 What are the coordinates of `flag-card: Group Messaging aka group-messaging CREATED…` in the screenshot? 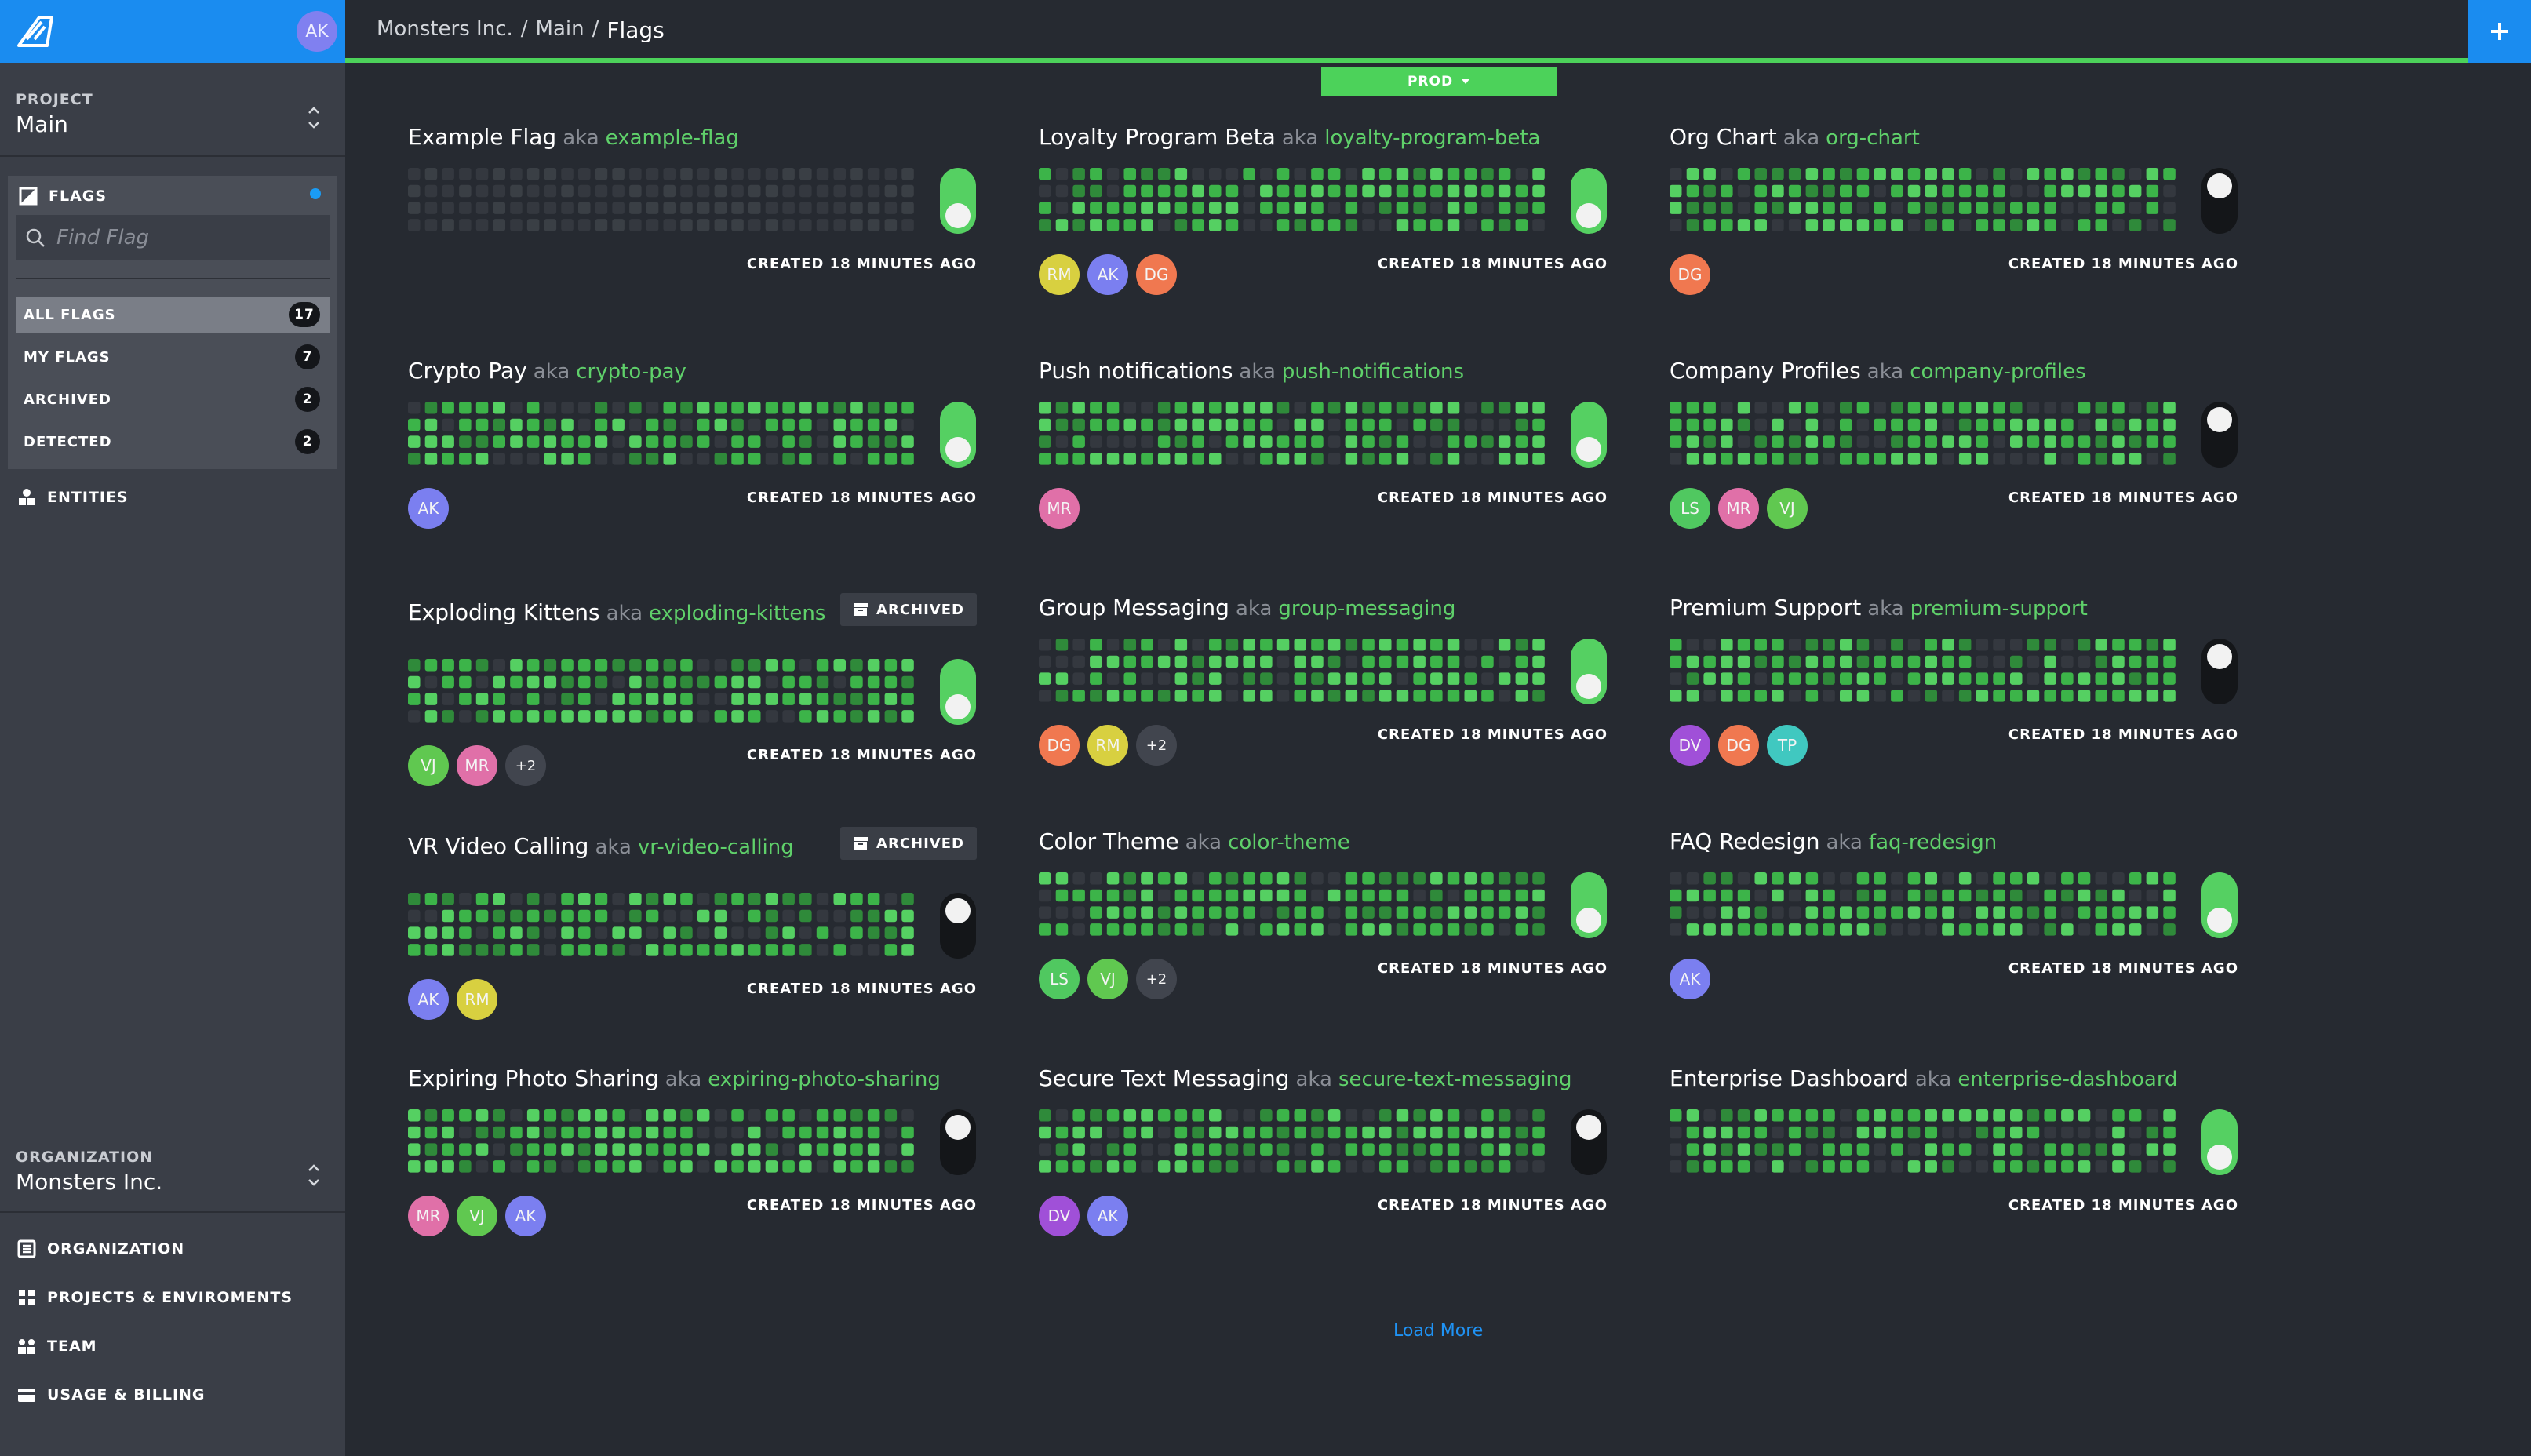 It's located at (1323, 686).